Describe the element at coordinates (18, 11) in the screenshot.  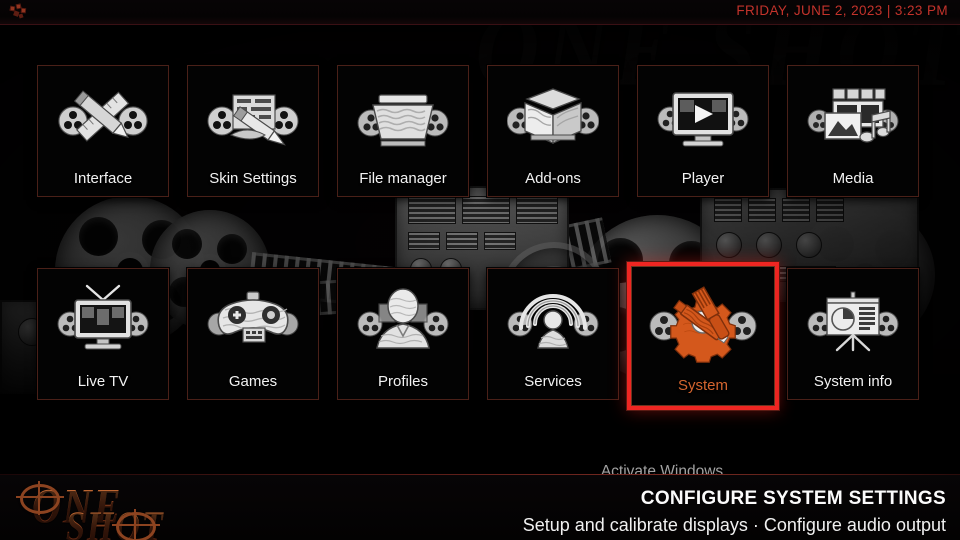
I see `oneshot-mark-icon` at that location.